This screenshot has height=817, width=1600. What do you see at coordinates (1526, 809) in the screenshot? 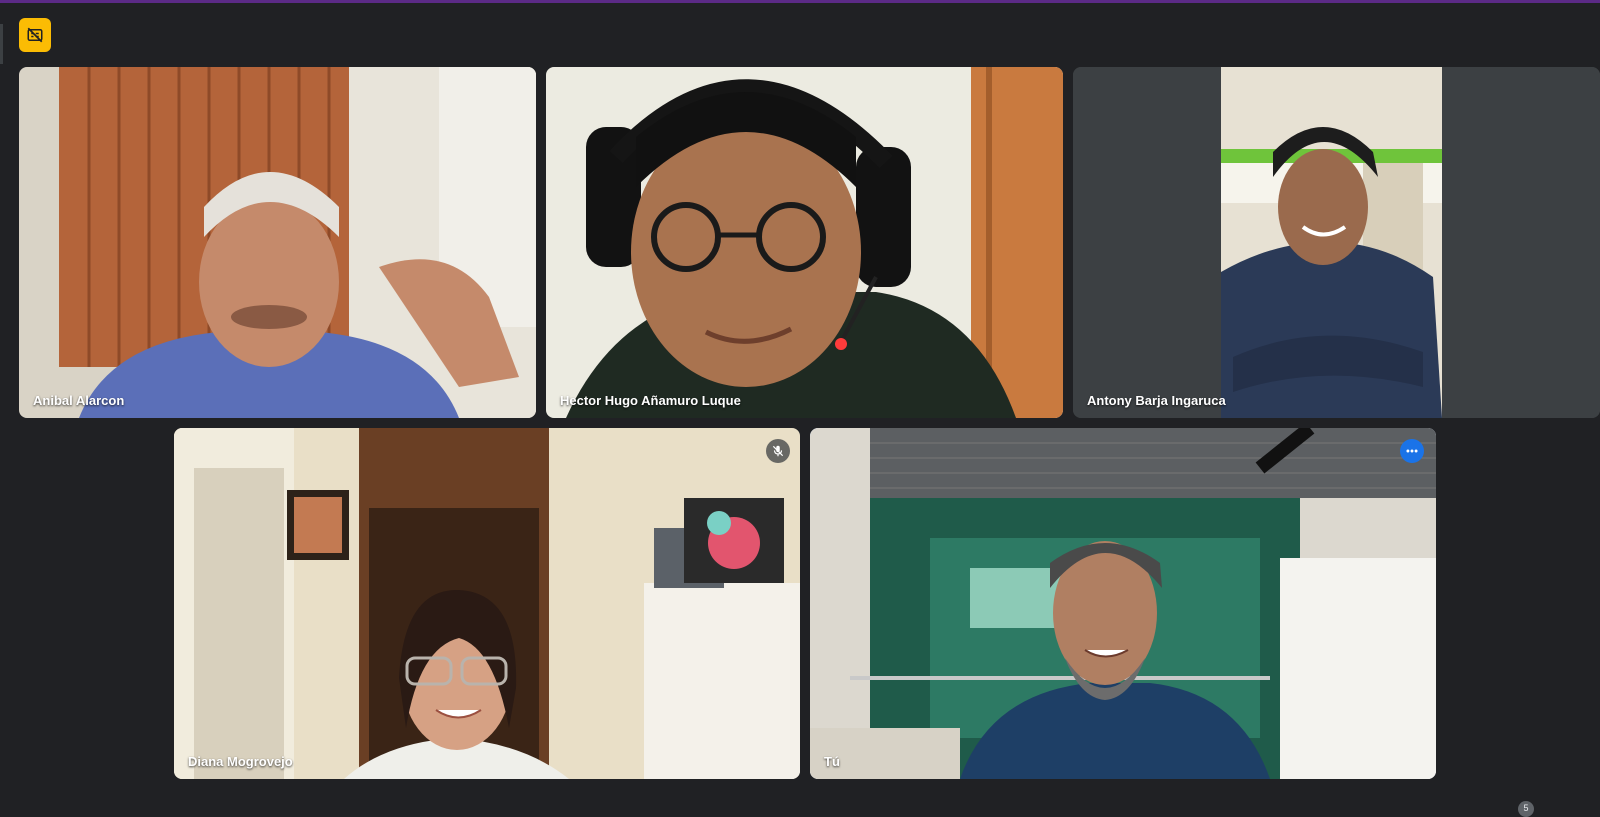
I see `participant-count-badge: 5` at bounding box center [1526, 809].